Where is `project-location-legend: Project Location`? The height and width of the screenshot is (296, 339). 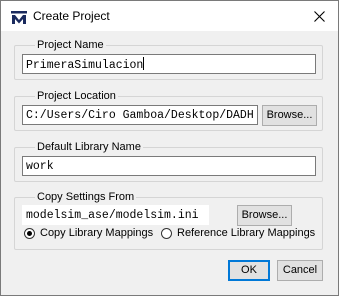 project-location-legend: Project Location is located at coordinates (76, 96).